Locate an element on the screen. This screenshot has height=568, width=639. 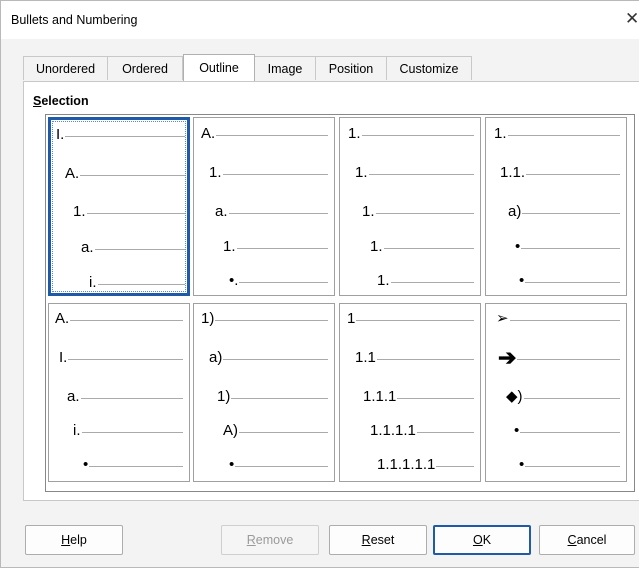
outline-preview-6: 1 1.1 1.1.1 1.1.1.1 1.1.1.1.1 is located at coordinates (410, 392).